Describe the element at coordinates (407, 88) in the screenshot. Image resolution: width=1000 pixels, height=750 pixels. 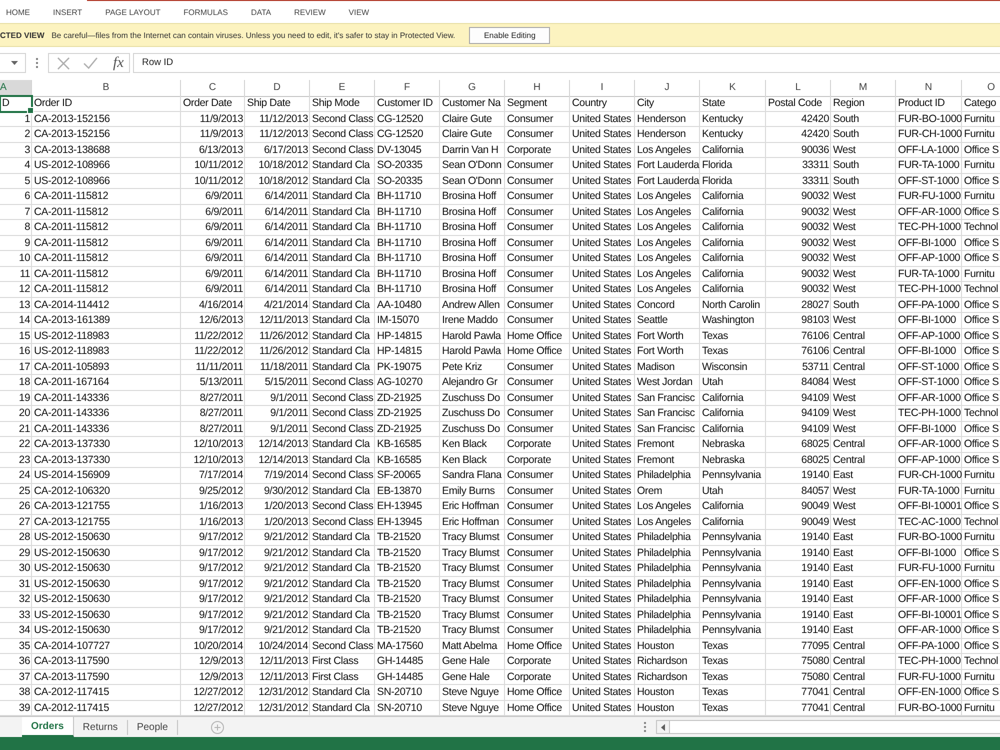
I see `column-header: F` at that location.